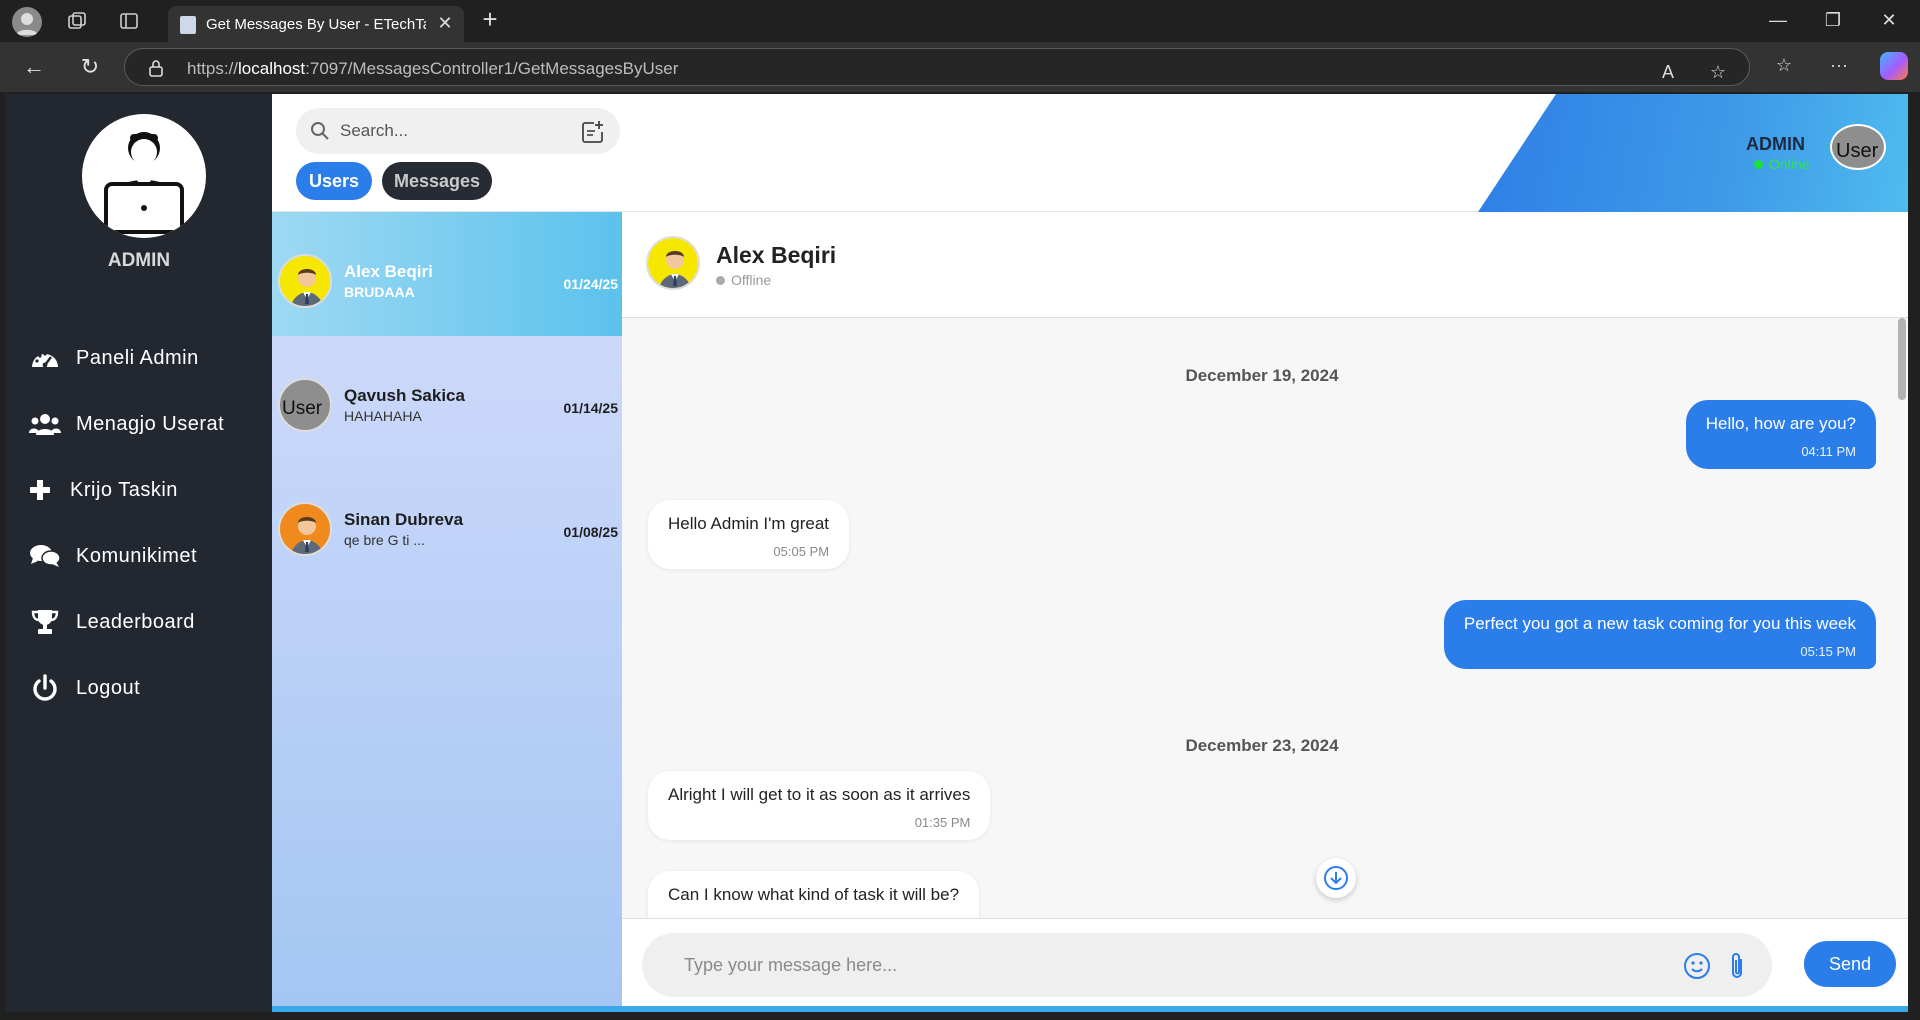 The width and height of the screenshot is (1920, 1020). Describe the element at coordinates (45, 688) in the screenshot. I see `power-icon` at that location.